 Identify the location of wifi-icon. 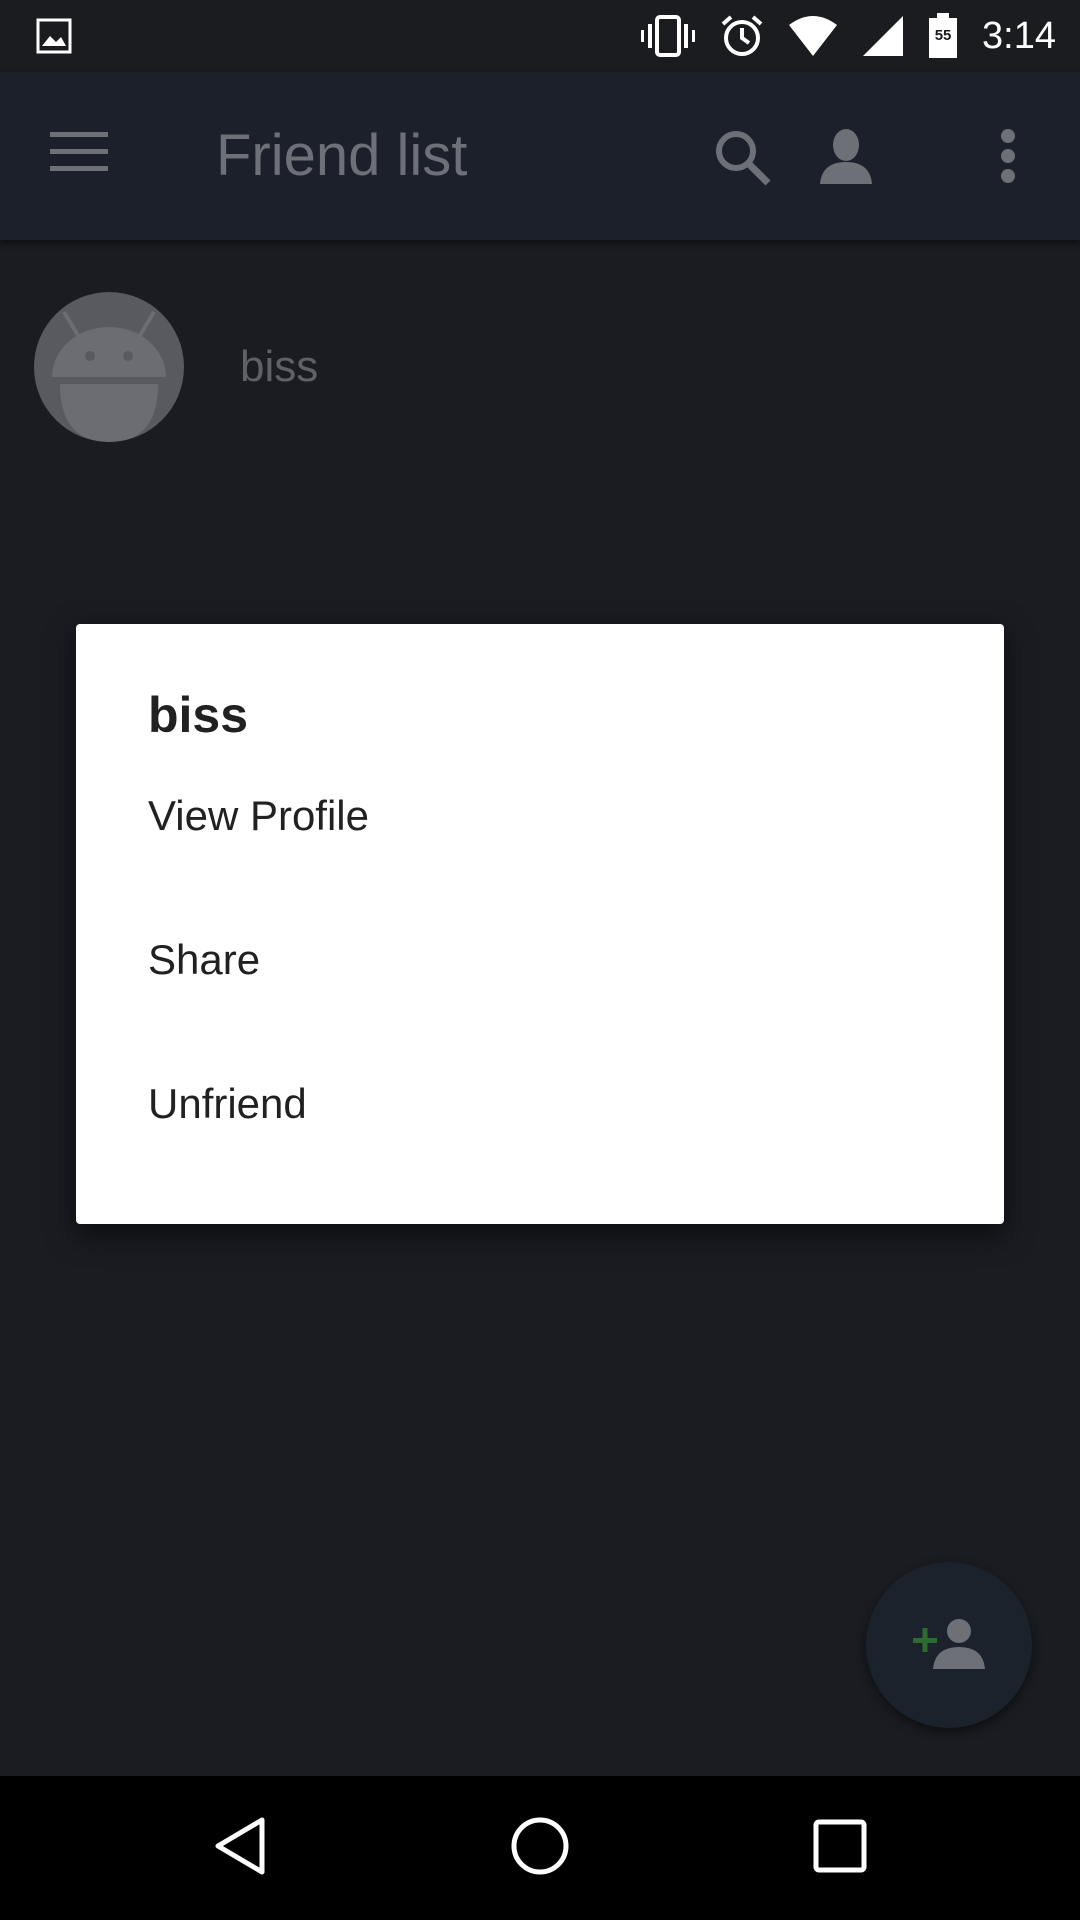
(813, 36).